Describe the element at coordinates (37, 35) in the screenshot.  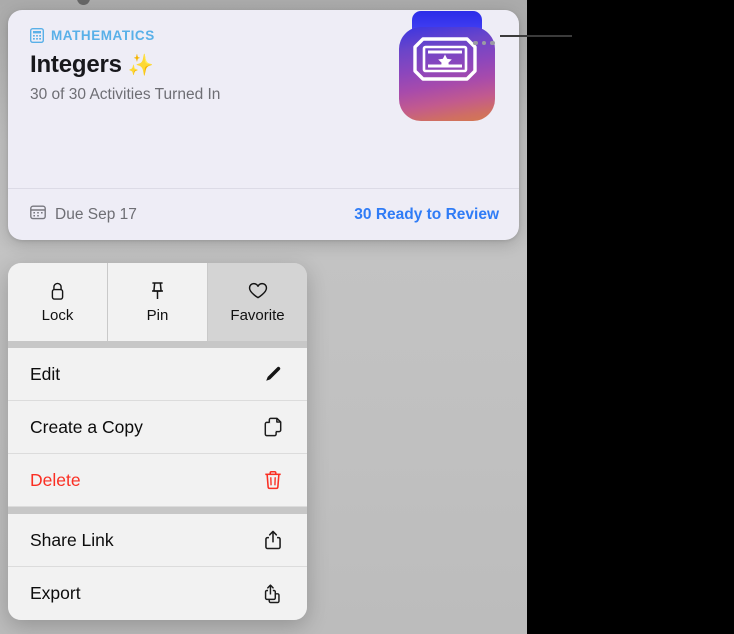
I see `calculator-icon` at that location.